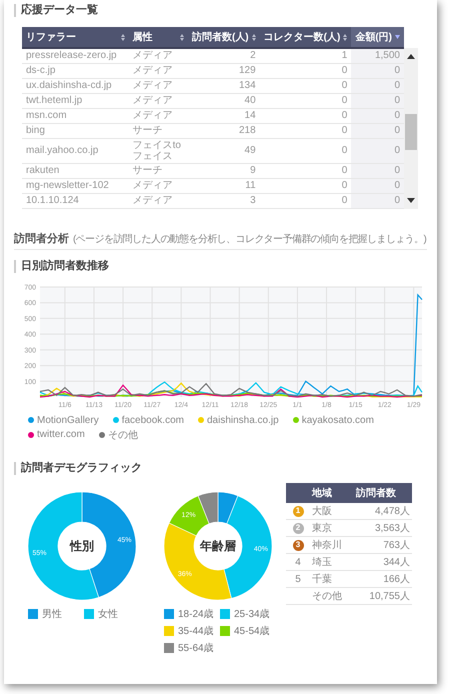 This screenshot has height=694, width=451. Describe the element at coordinates (41, 239) in the screenshot. I see `section-title: 訪問者分析` at that location.